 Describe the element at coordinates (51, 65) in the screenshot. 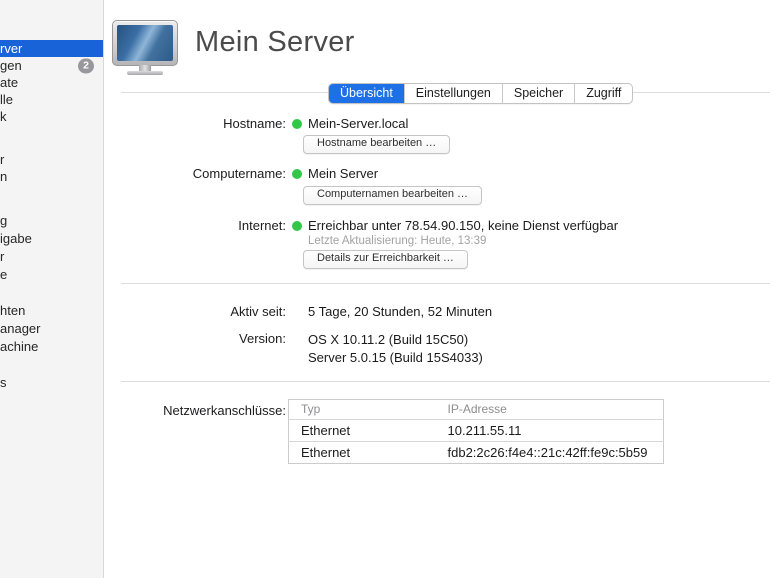

I see `sidebar-item-warnungen: gen 2` at that location.